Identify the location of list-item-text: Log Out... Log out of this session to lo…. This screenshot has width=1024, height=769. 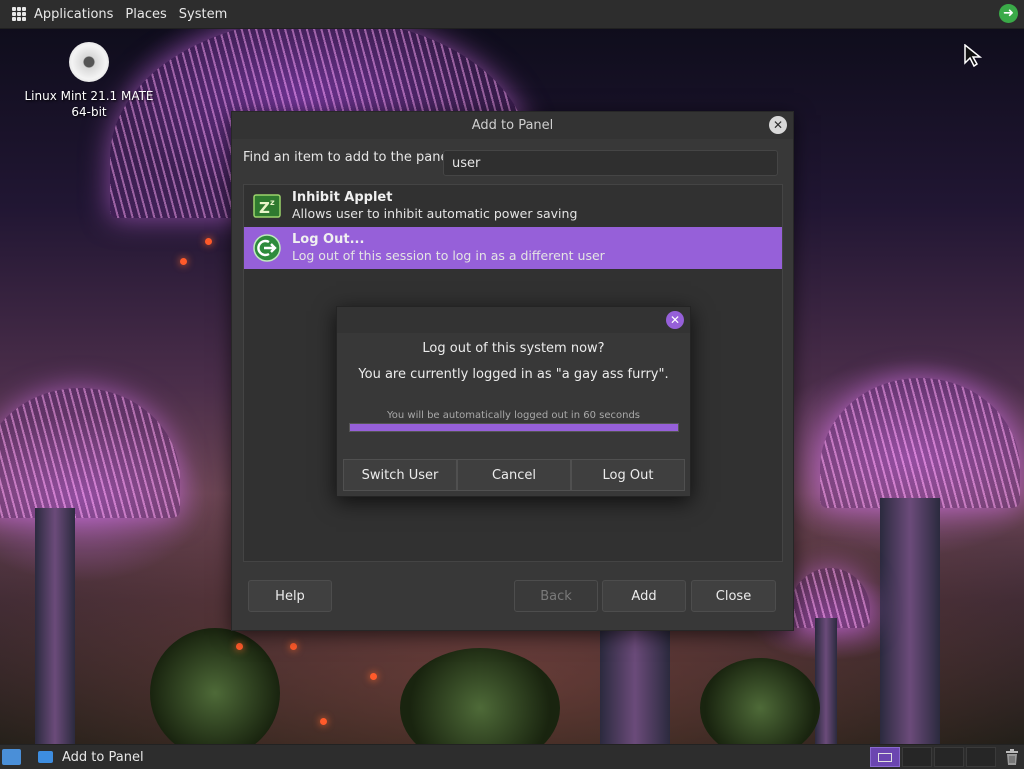
(448, 248).